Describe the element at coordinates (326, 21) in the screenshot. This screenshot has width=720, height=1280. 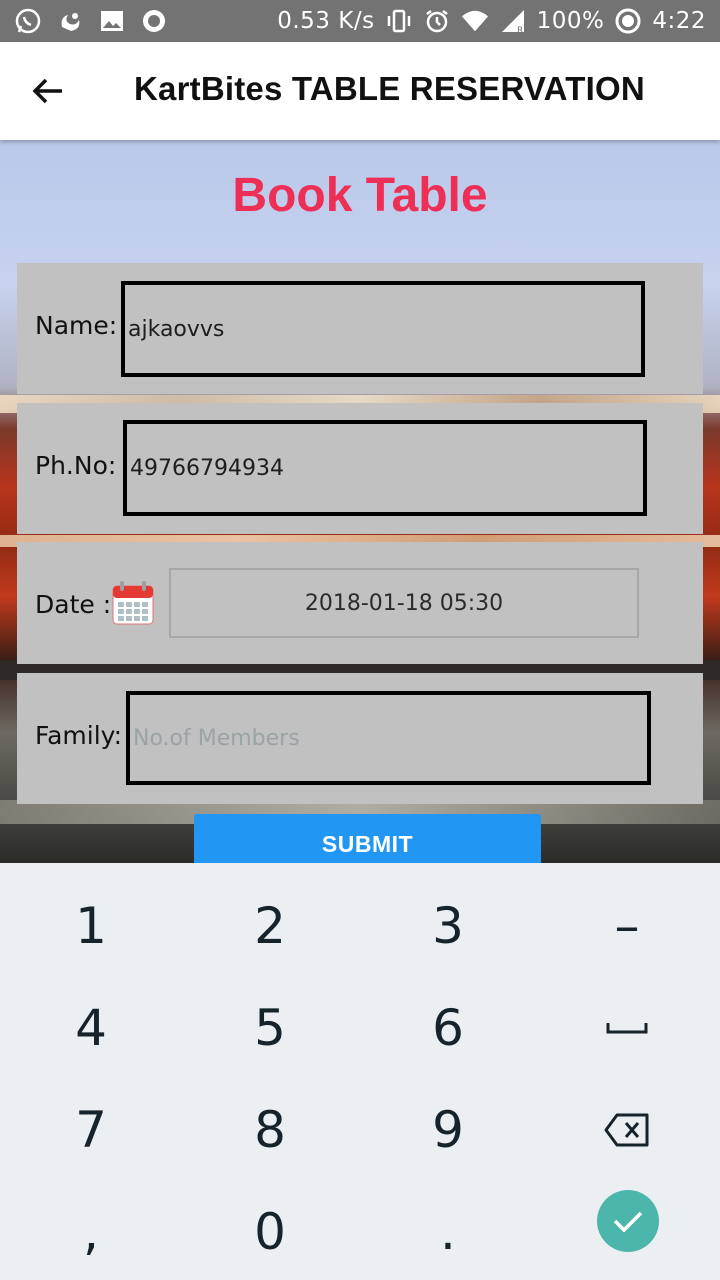
I see `network-speed: 0.53 K/s` at that location.